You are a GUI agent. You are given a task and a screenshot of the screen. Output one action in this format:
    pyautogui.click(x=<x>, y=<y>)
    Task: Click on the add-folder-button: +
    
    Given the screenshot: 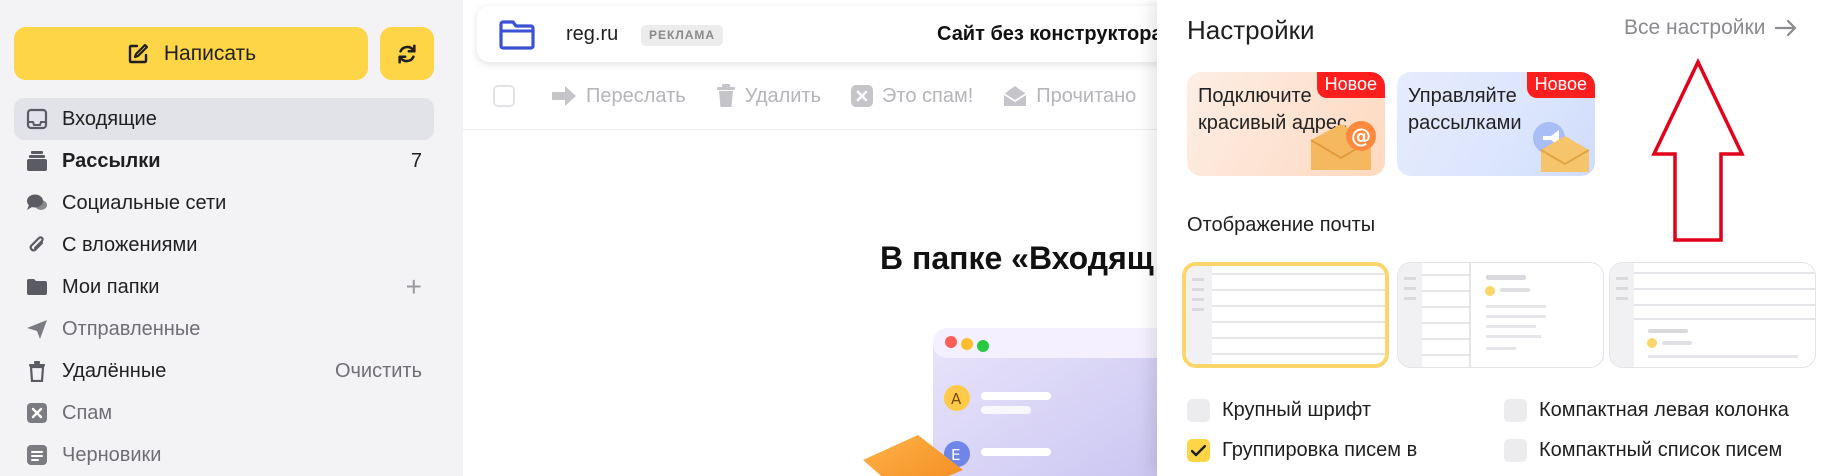 What is the action you would take?
    pyautogui.click(x=414, y=287)
    